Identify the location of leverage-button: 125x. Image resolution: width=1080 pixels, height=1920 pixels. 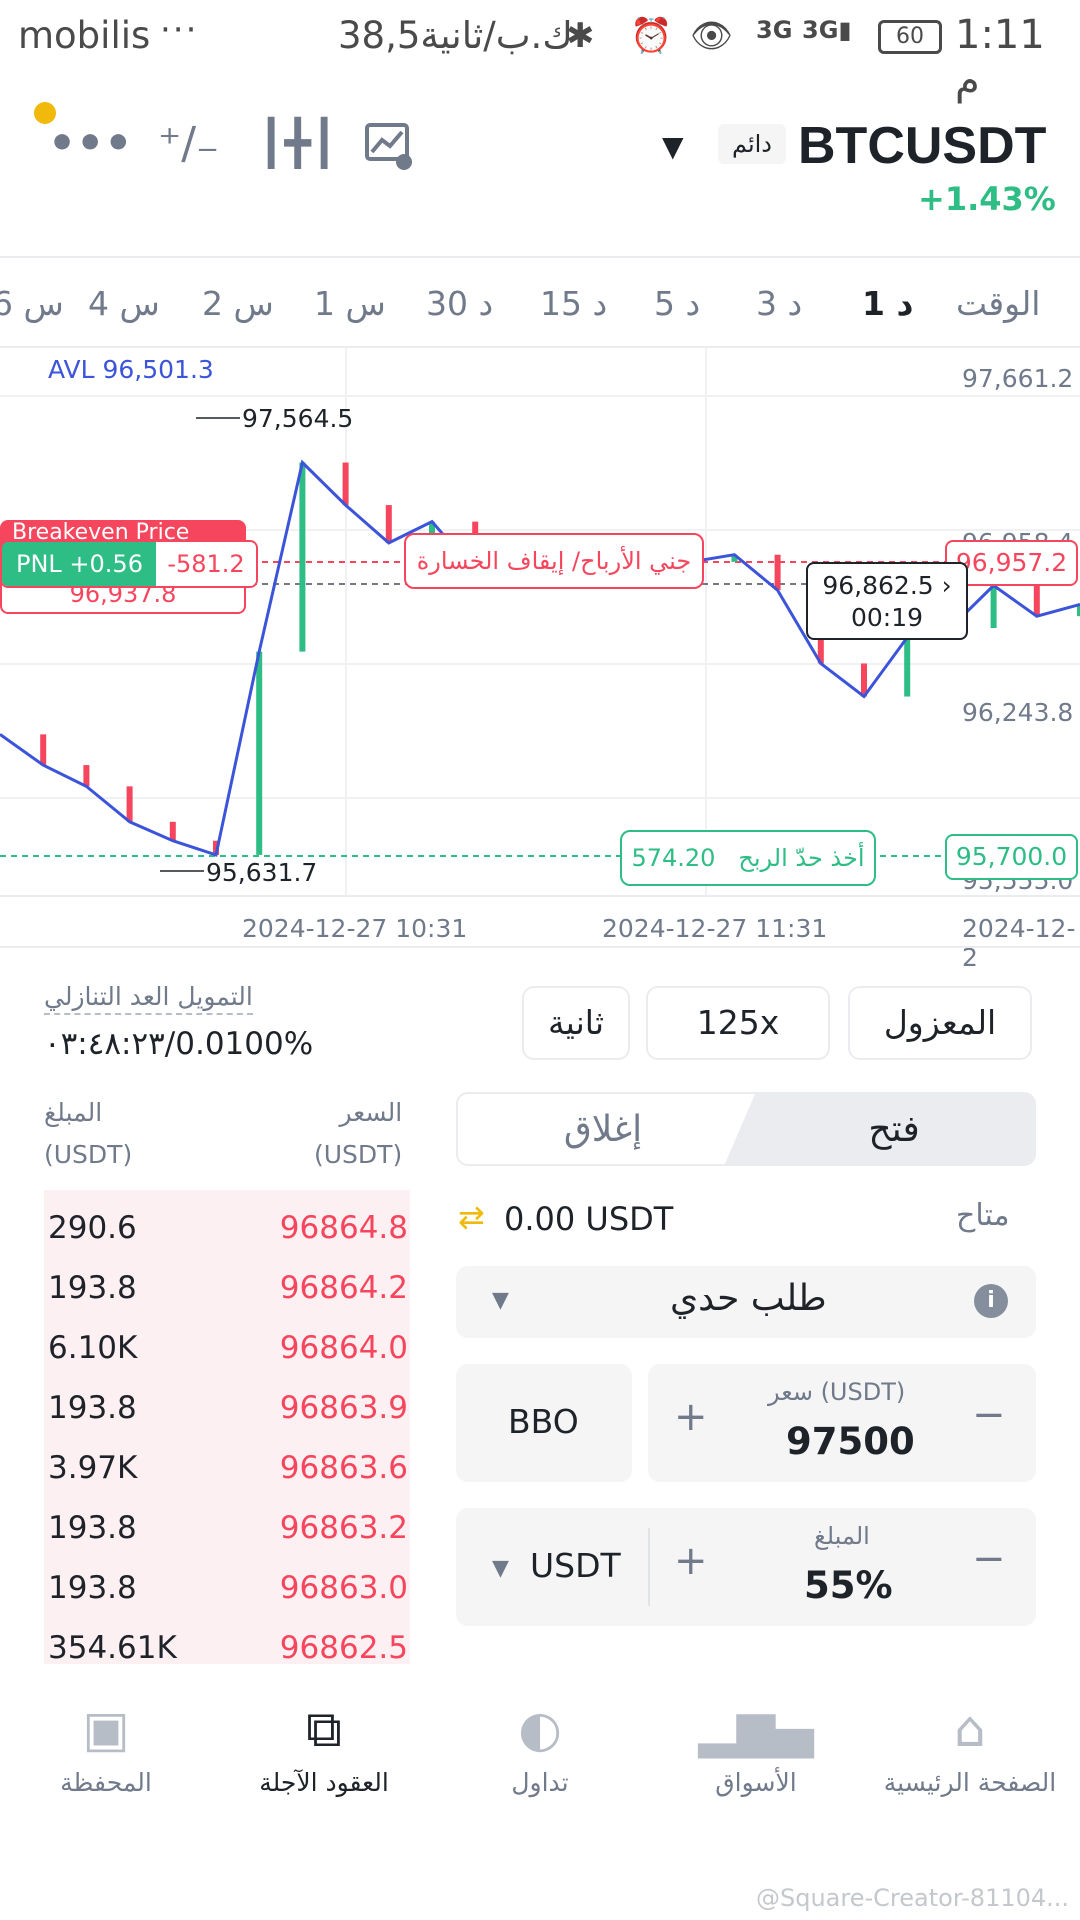
(738, 1023).